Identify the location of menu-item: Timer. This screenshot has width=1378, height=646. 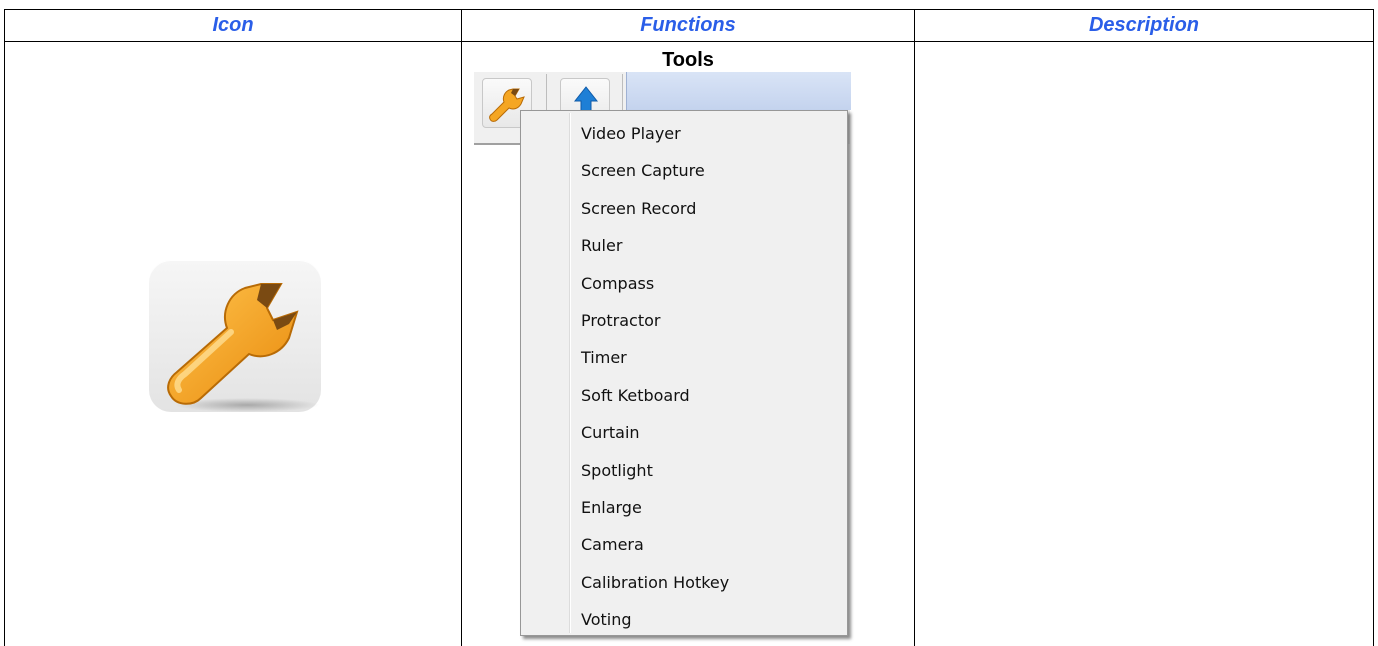
(684, 357).